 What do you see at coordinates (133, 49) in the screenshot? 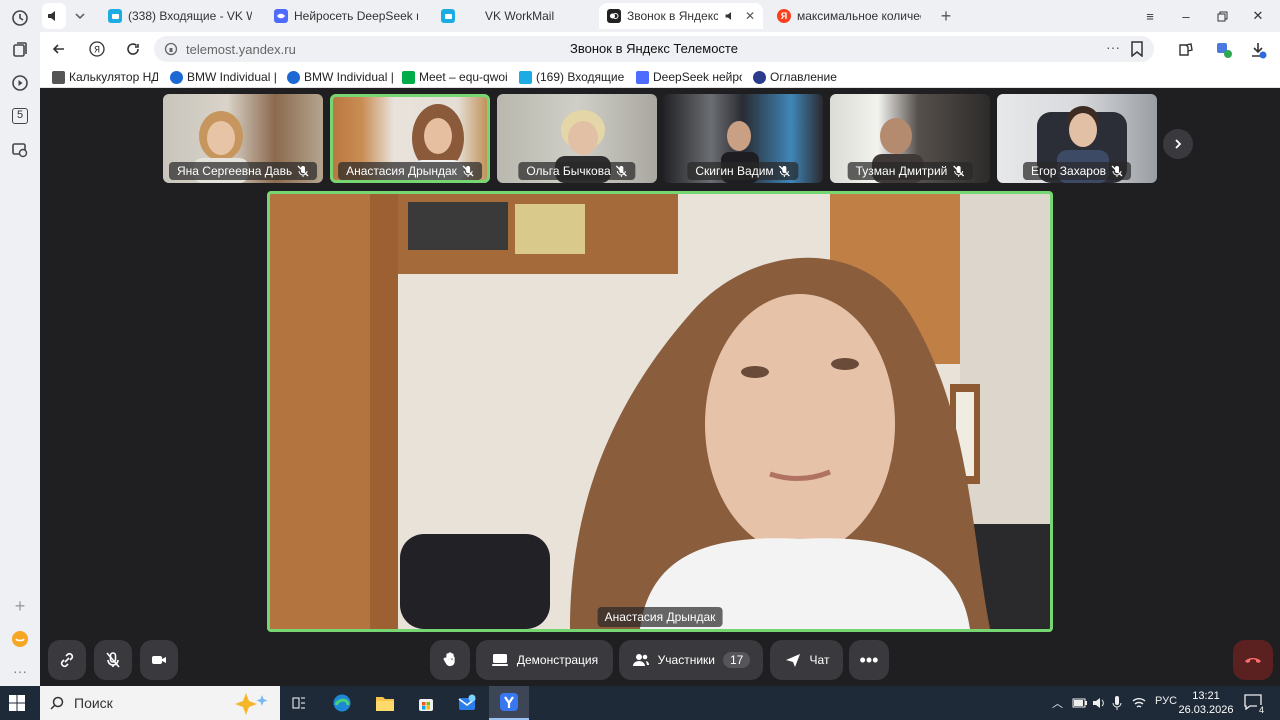
I see `reload-button` at bounding box center [133, 49].